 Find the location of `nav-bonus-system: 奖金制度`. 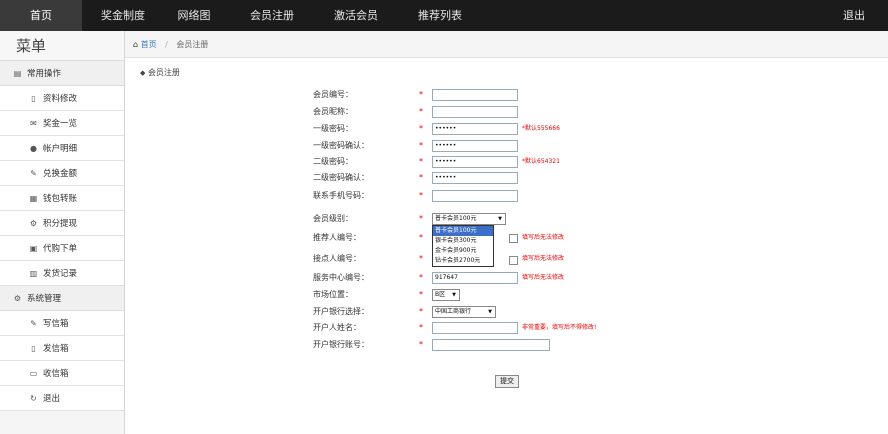

nav-bonus-system: 奖金制度 is located at coordinates (123, 15).